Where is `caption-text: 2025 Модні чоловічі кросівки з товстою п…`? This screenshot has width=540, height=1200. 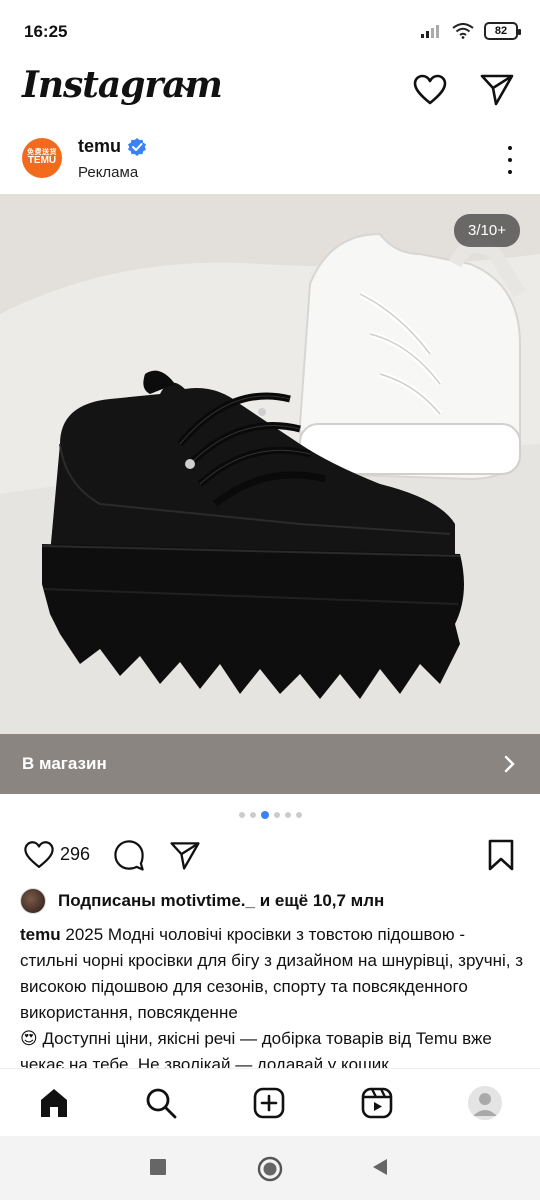
caption-text: 2025 Модні чоловічі кросівки з товстою п… is located at coordinates (271, 973).